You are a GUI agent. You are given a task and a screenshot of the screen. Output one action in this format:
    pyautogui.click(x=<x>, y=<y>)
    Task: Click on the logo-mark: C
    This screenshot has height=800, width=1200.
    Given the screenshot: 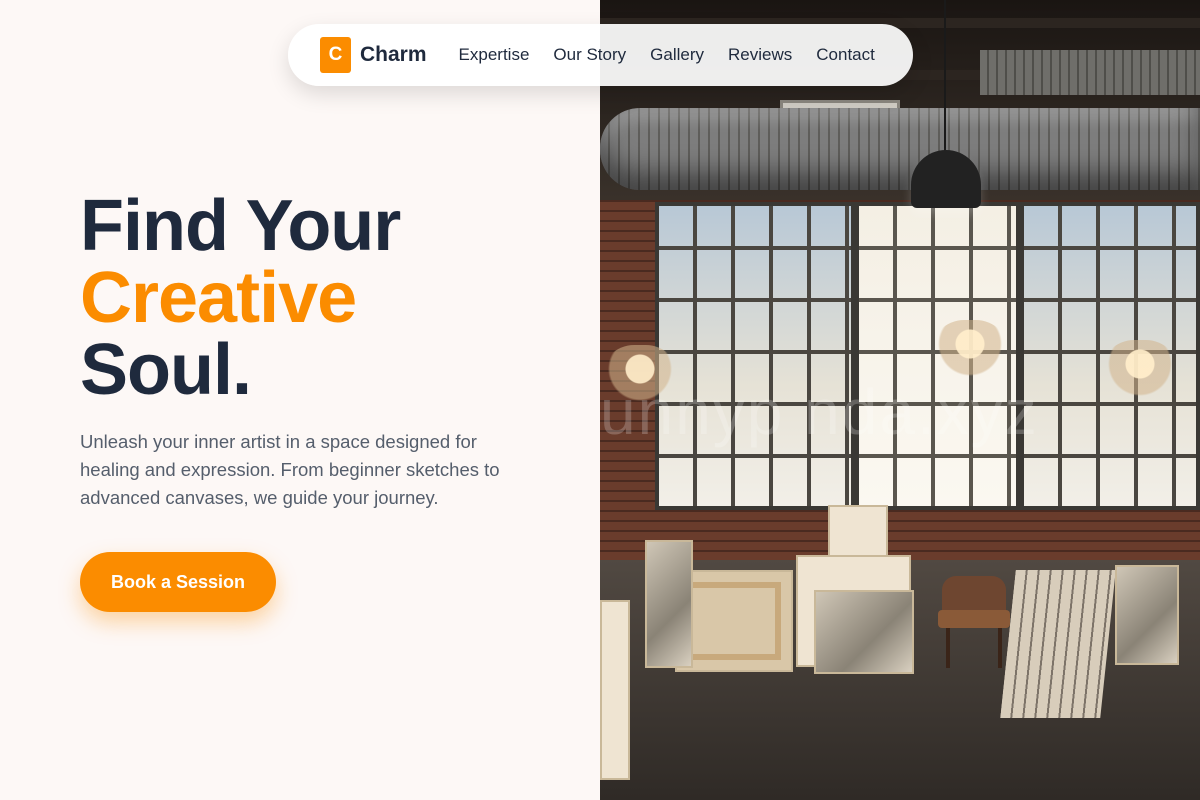 What is the action you would take?
    pyautogui.click(x=335, y=55)
    